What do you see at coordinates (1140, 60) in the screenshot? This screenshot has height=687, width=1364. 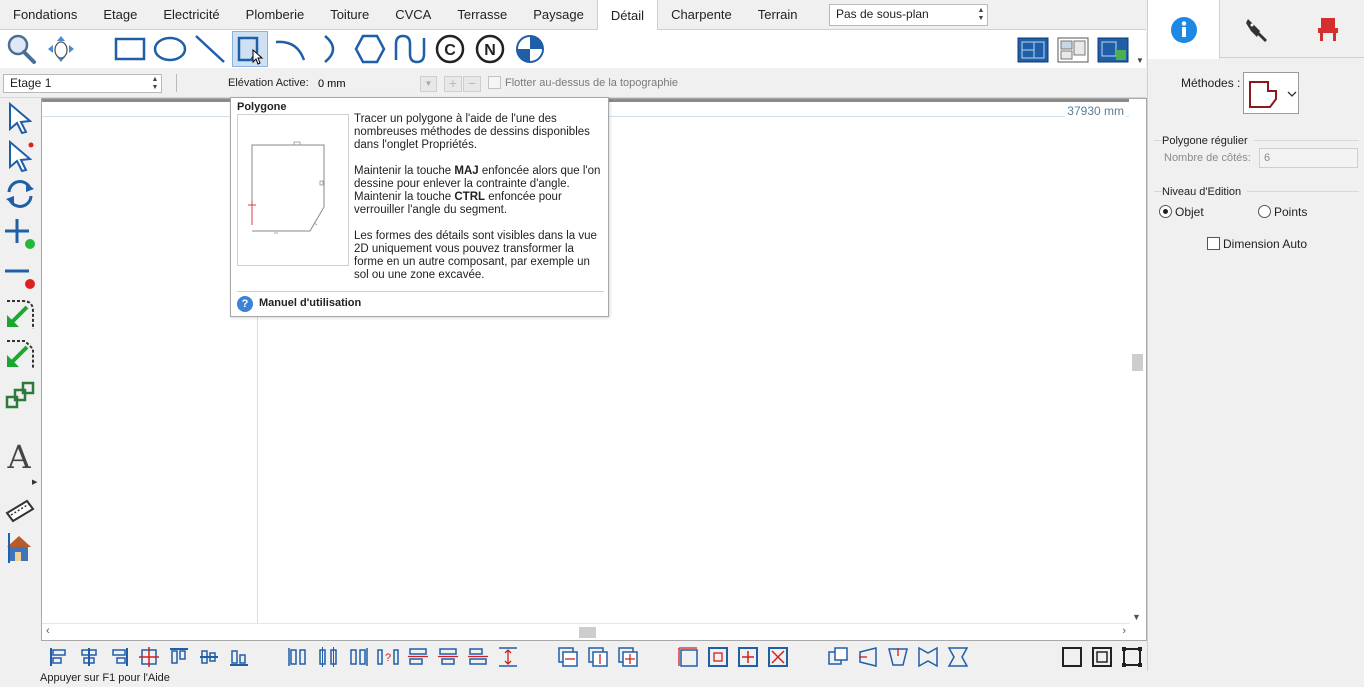 I see `toolbar-overflow-icon: ▼` at bounding box center [1140, 60].